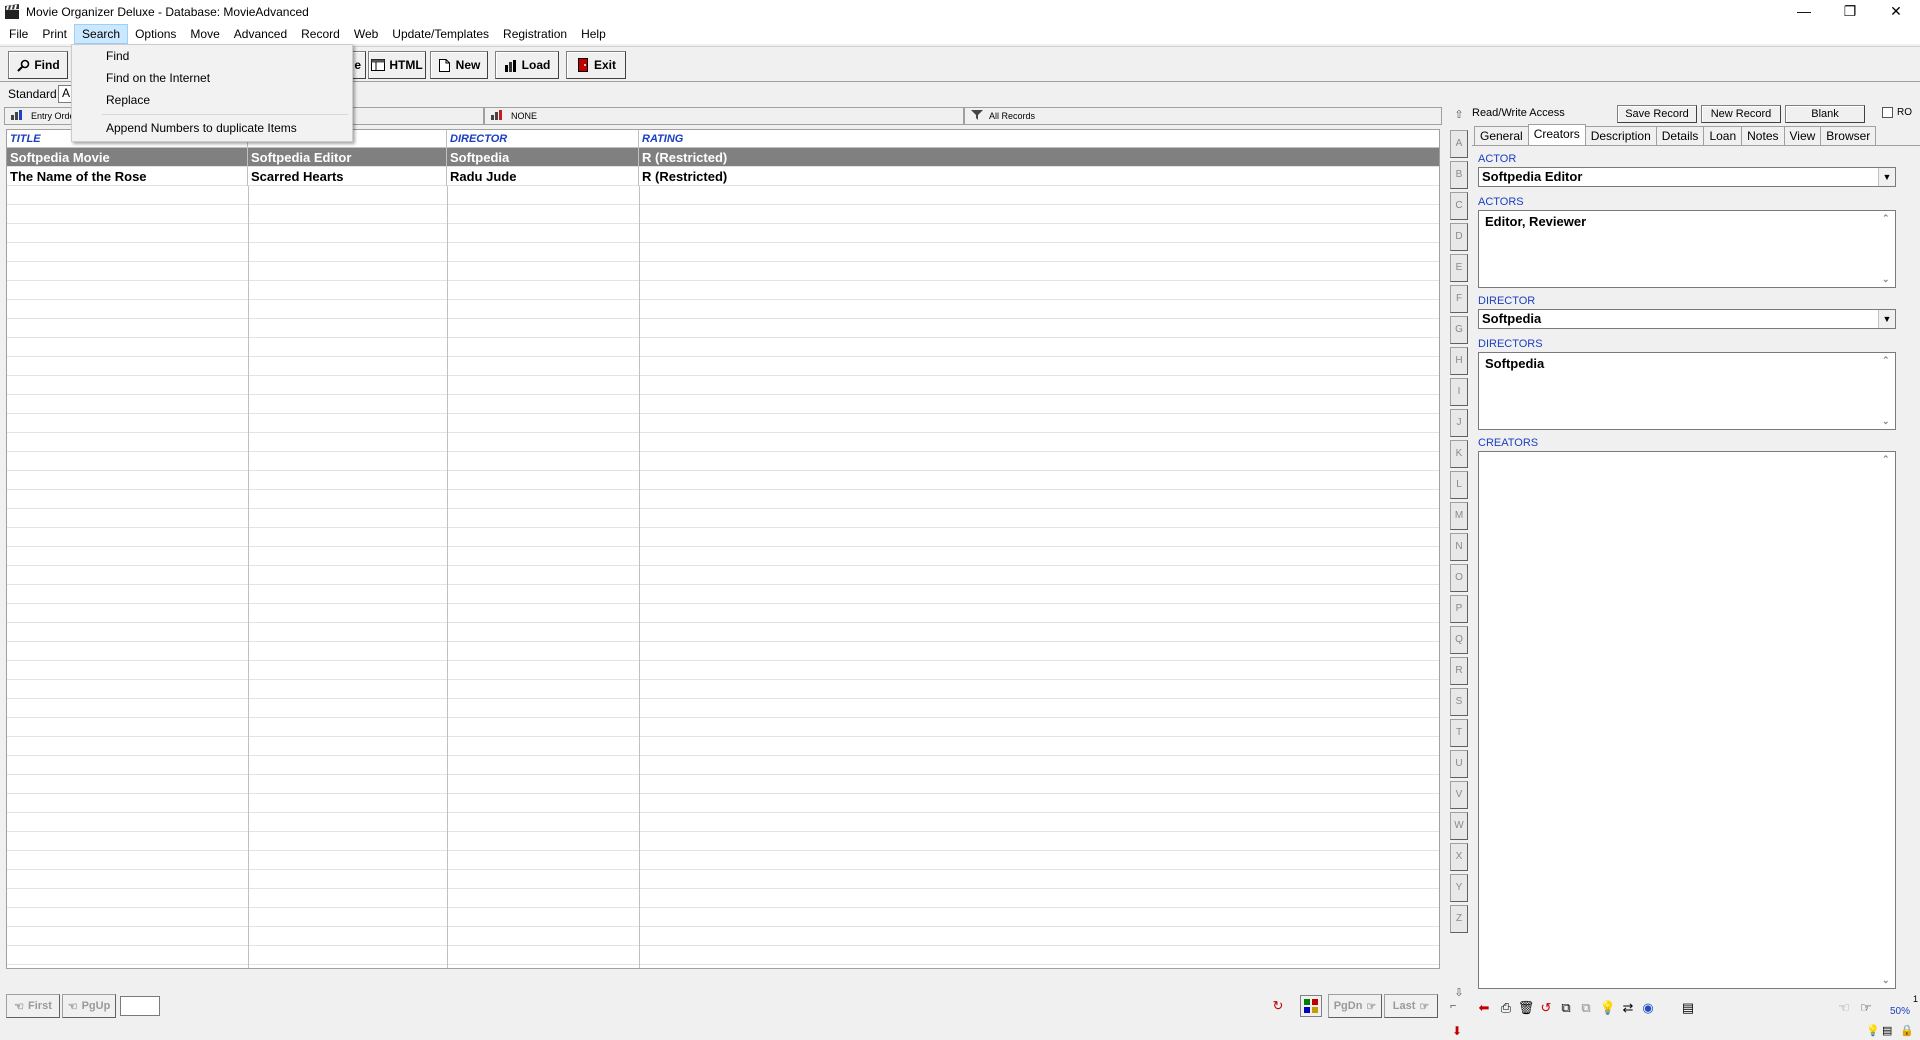  I want to click on menu-print: Print, so click(54, 34).